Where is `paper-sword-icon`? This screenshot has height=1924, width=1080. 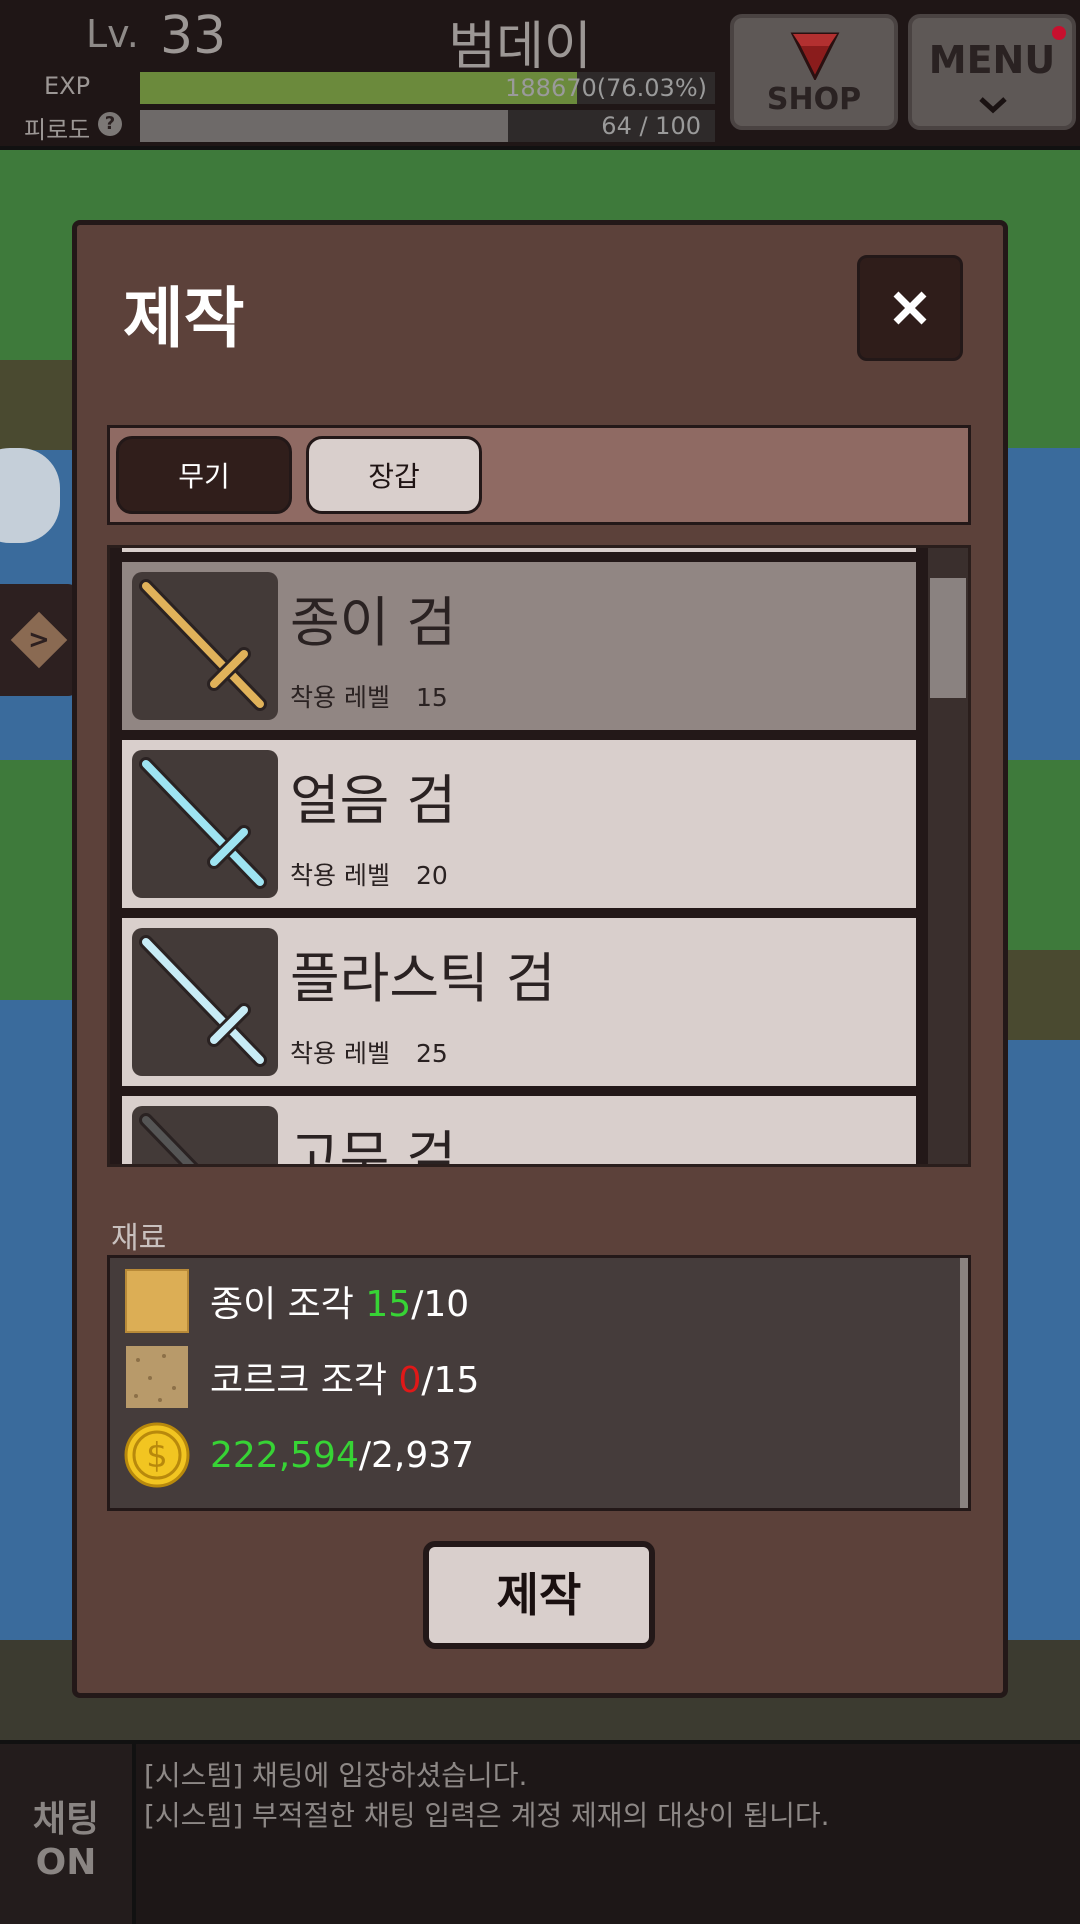 paper-sword-icon is located at coordinates (205, 646).